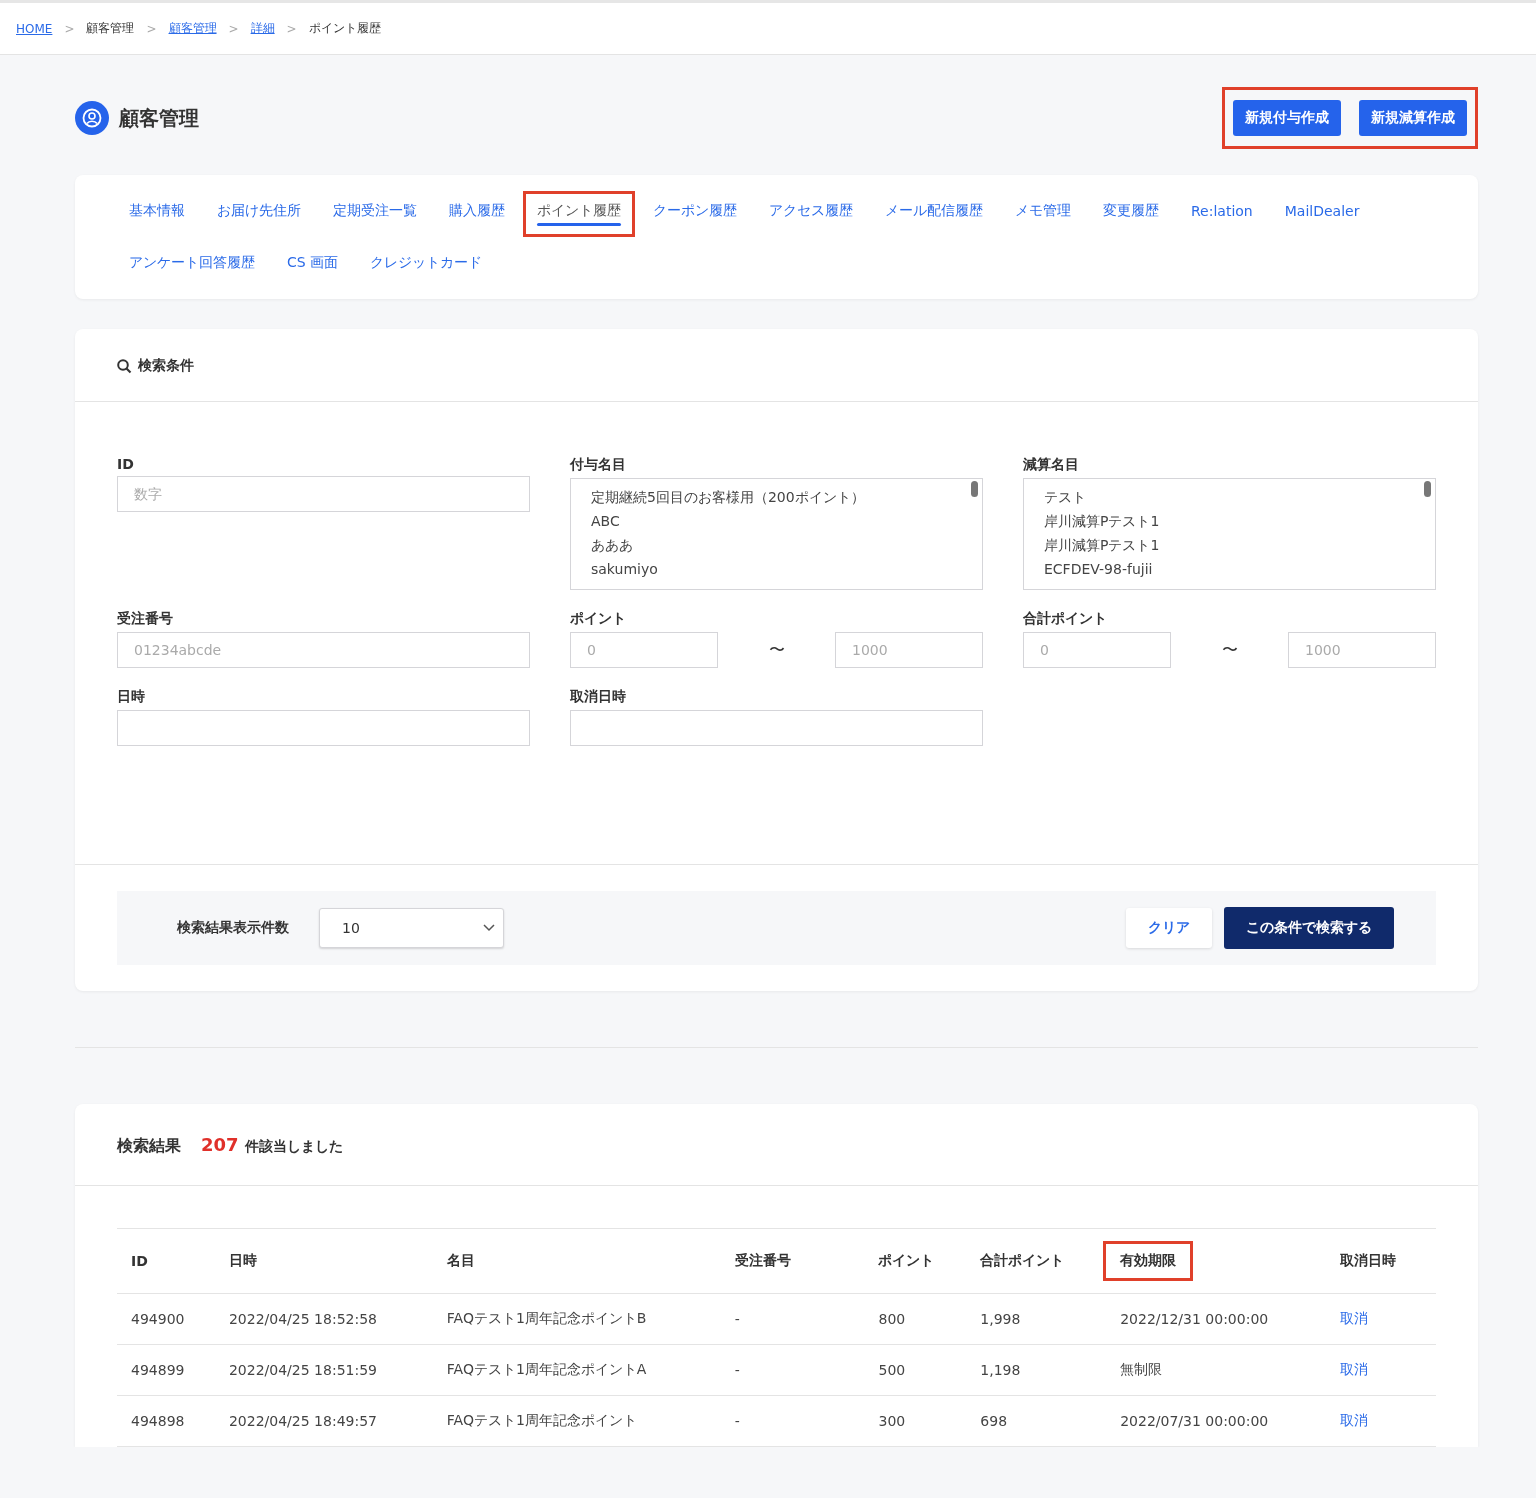  I want to click on tab: 基本情報, so click(157, 214).